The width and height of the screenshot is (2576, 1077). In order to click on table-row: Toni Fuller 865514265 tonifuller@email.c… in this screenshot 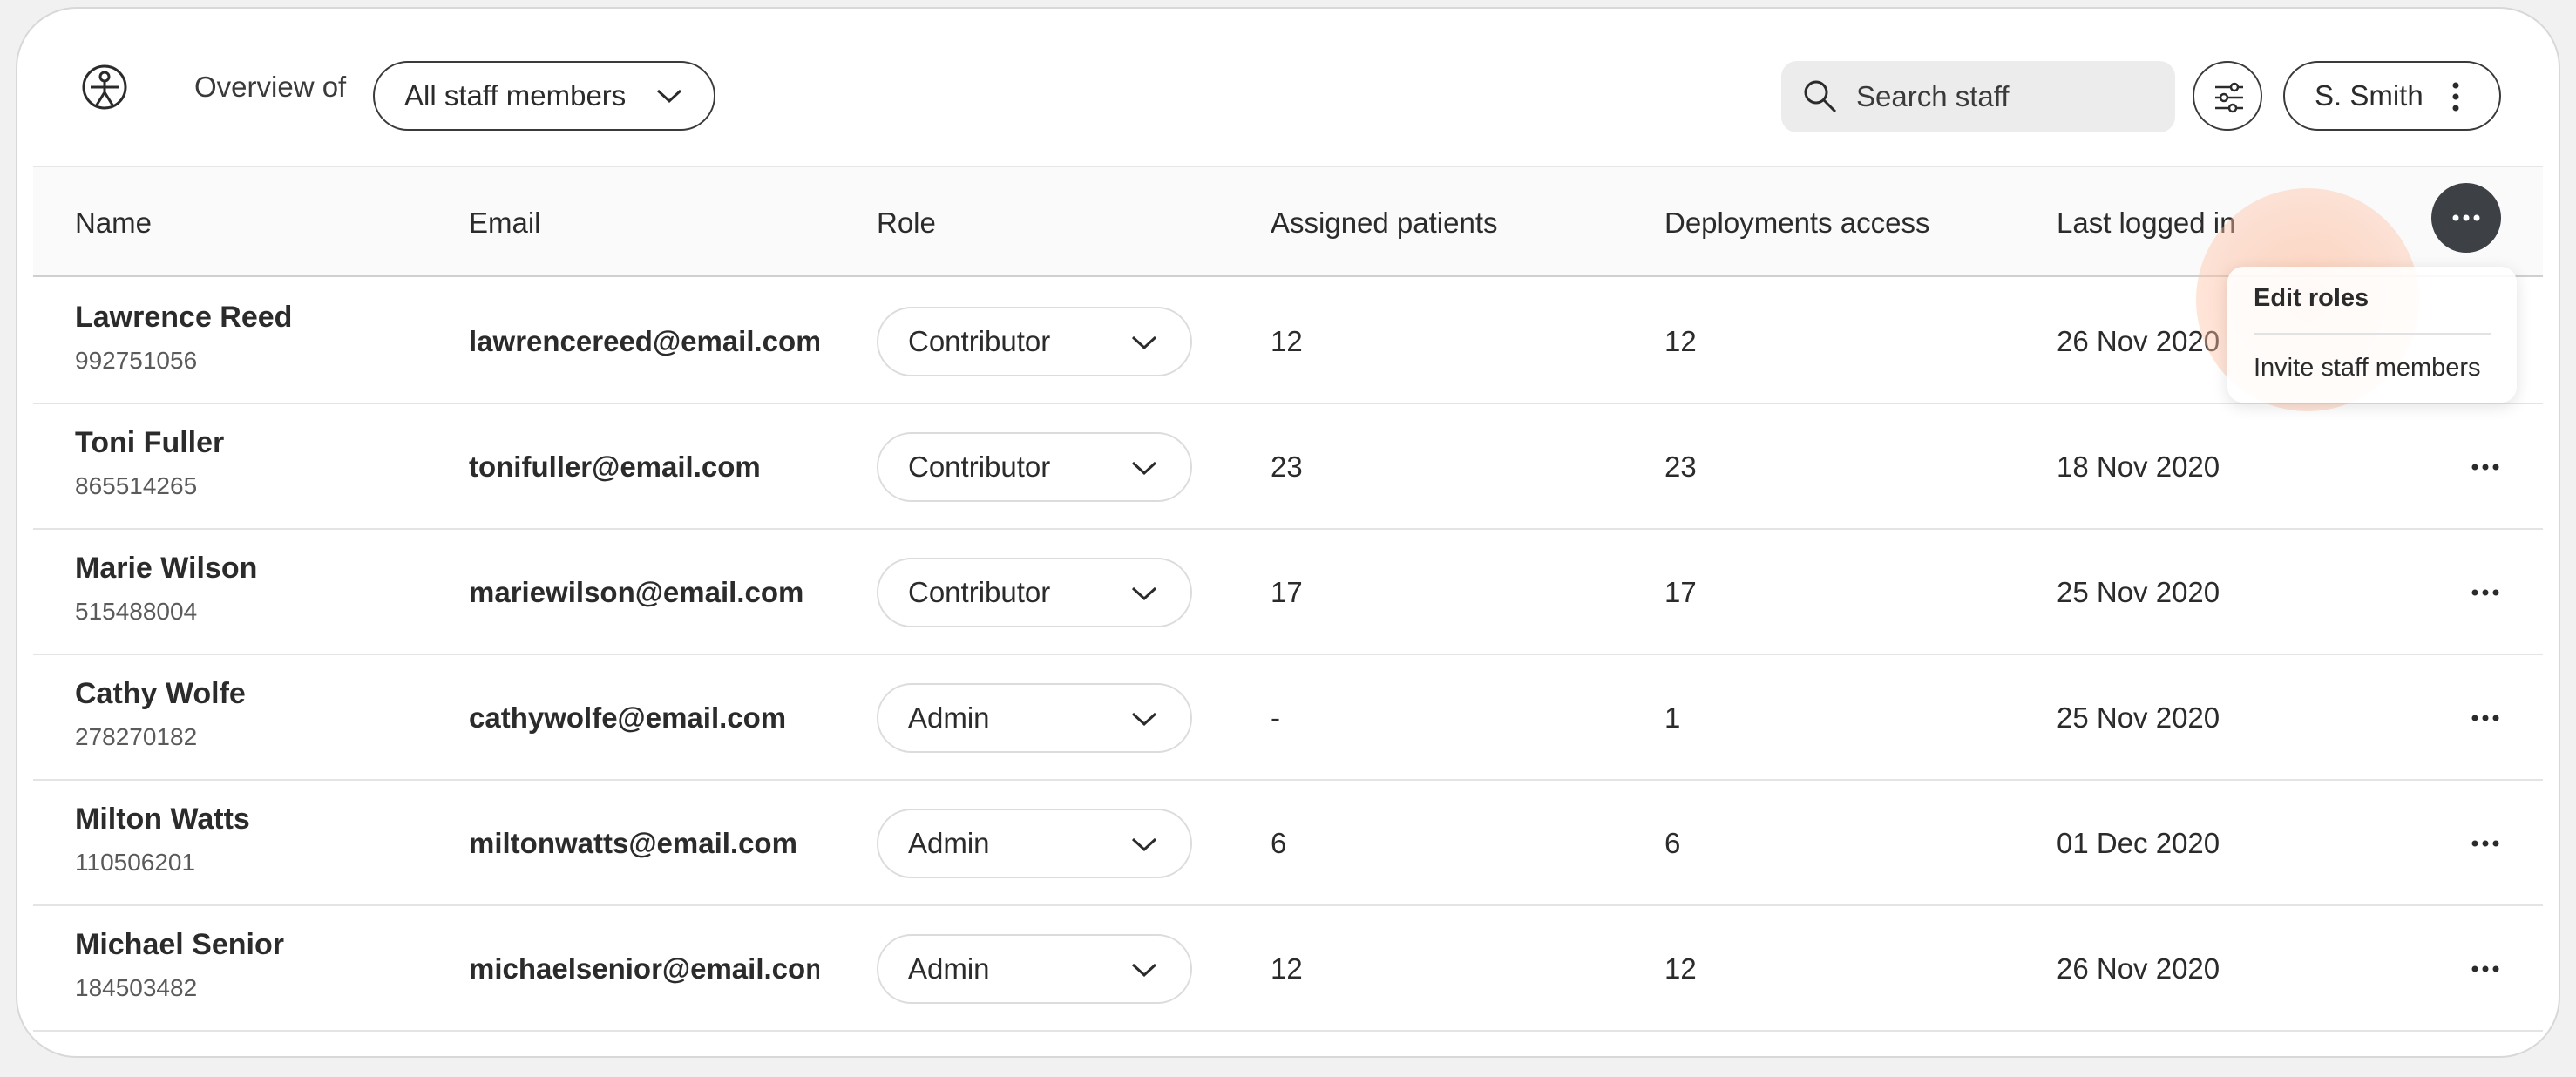, I will do `click(1288, 467)`.